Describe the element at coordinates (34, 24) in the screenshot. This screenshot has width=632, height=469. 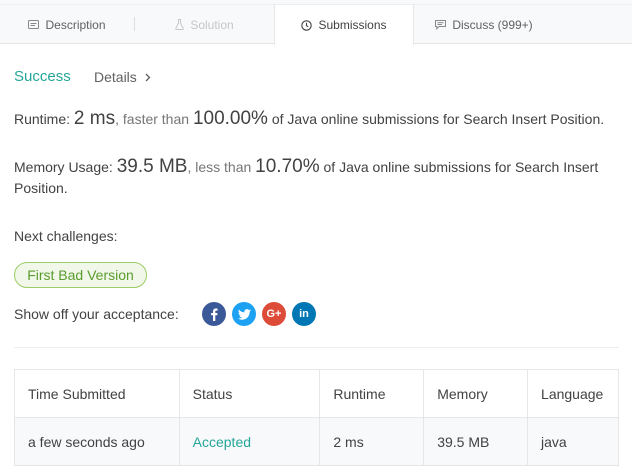
I see `description-icon` at that location.